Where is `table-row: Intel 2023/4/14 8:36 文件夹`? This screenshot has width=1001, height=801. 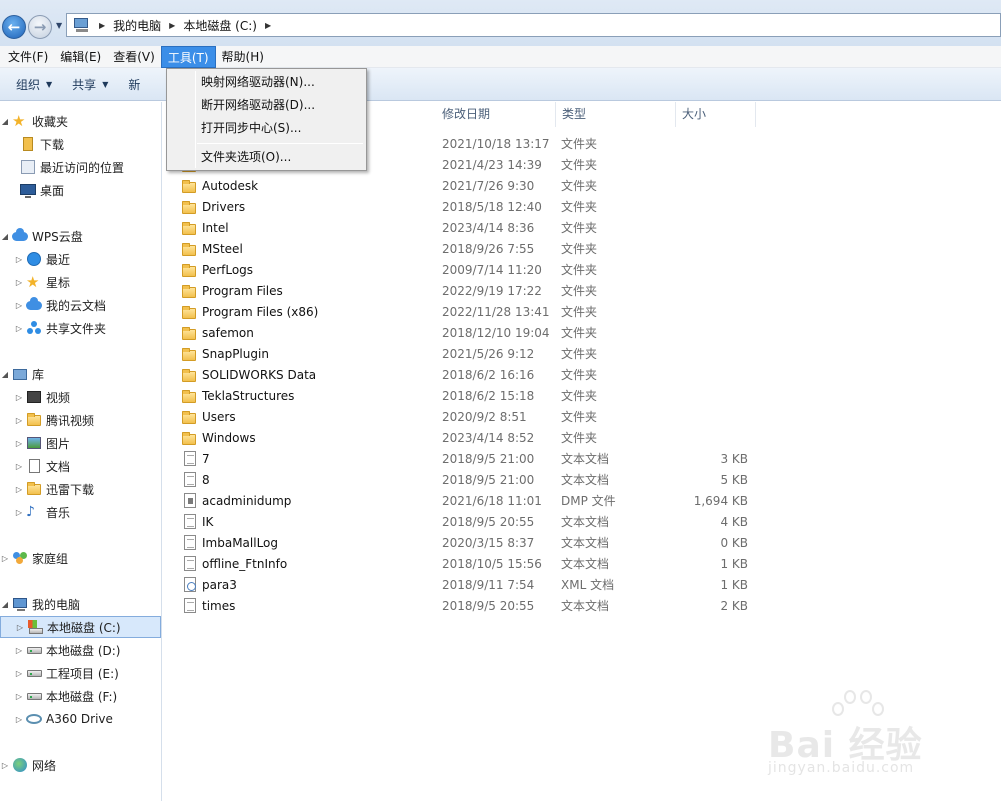
table-row: Intel 2023/4/14 8:36 文件夹 is located at coordinates (582, 228).